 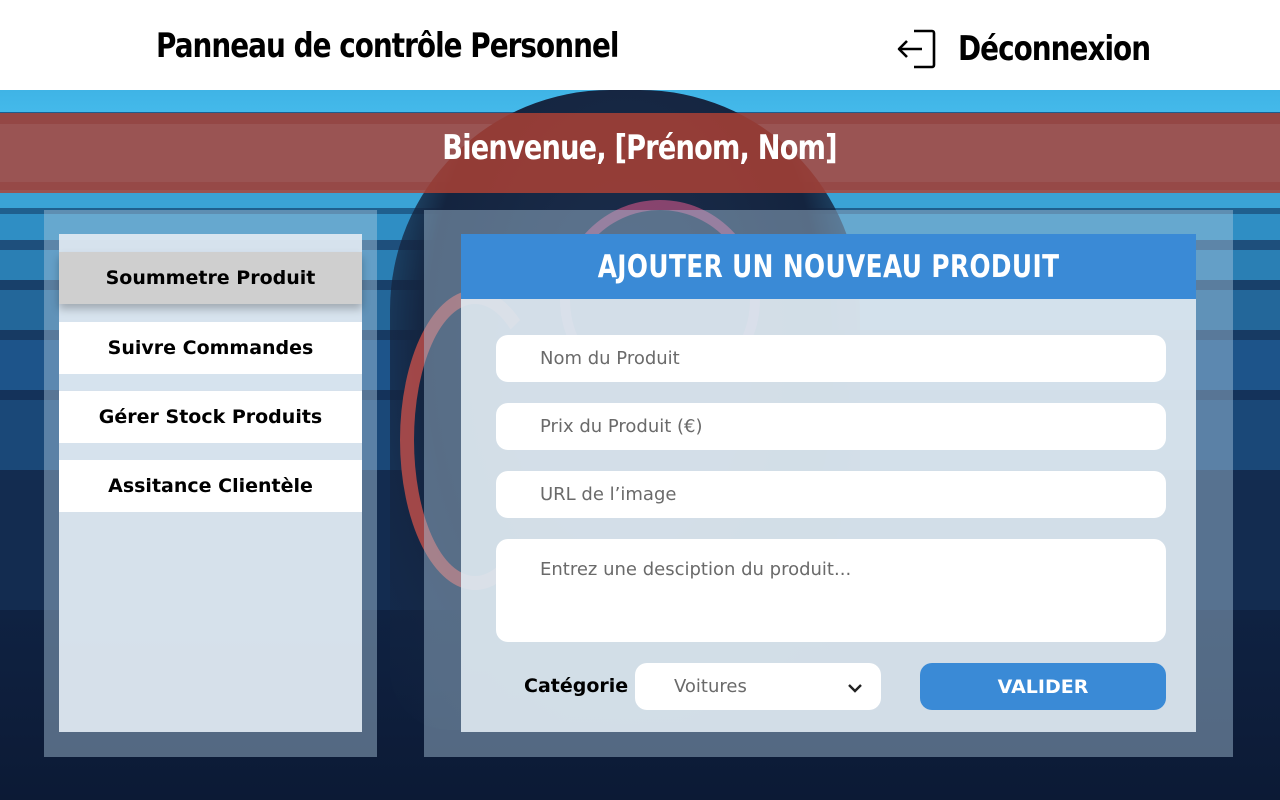 What do you see at coordinates (831, 358) in the screenshot?
I see `product-name-input` at bounding box center [831, 358].